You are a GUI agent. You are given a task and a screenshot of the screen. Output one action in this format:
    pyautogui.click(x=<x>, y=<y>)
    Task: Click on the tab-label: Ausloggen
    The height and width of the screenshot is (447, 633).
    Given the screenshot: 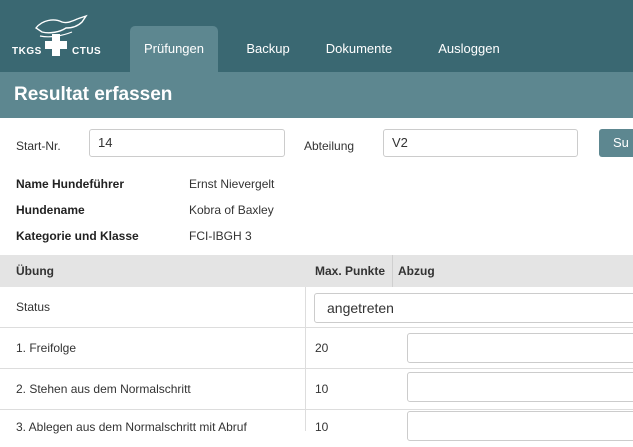 What is the action you would take?
    pyautogui.click(x=469, y=48)
    